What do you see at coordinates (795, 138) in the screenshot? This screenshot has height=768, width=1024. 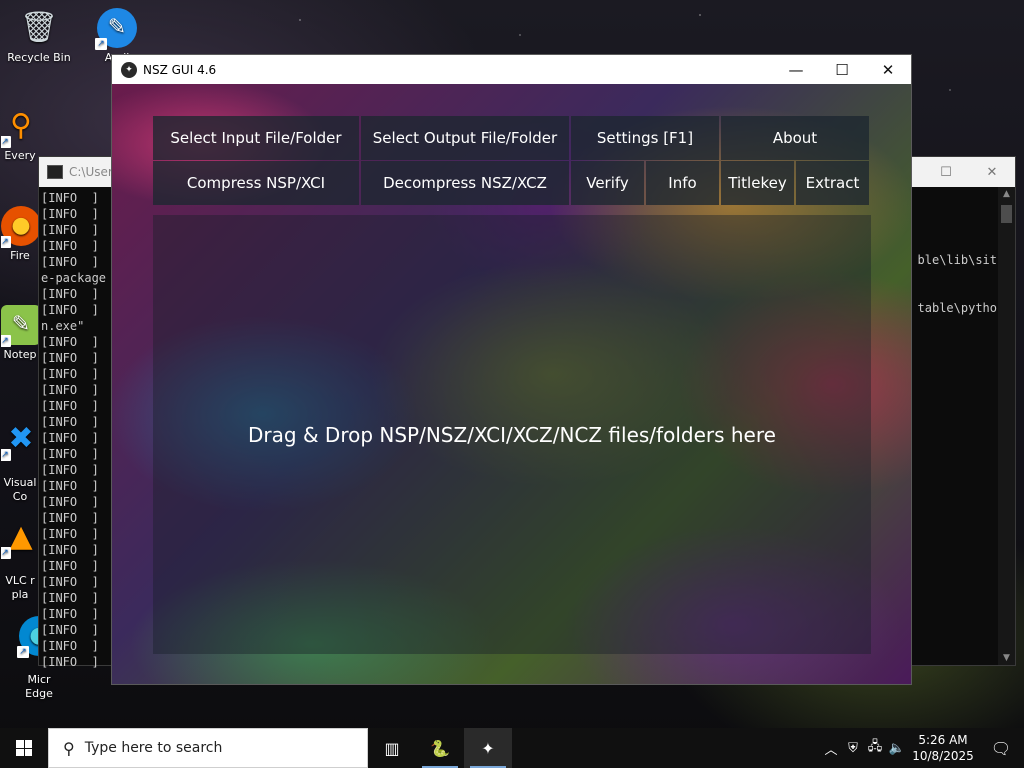 I see `about-button: About` at bounding box center [795, 138].